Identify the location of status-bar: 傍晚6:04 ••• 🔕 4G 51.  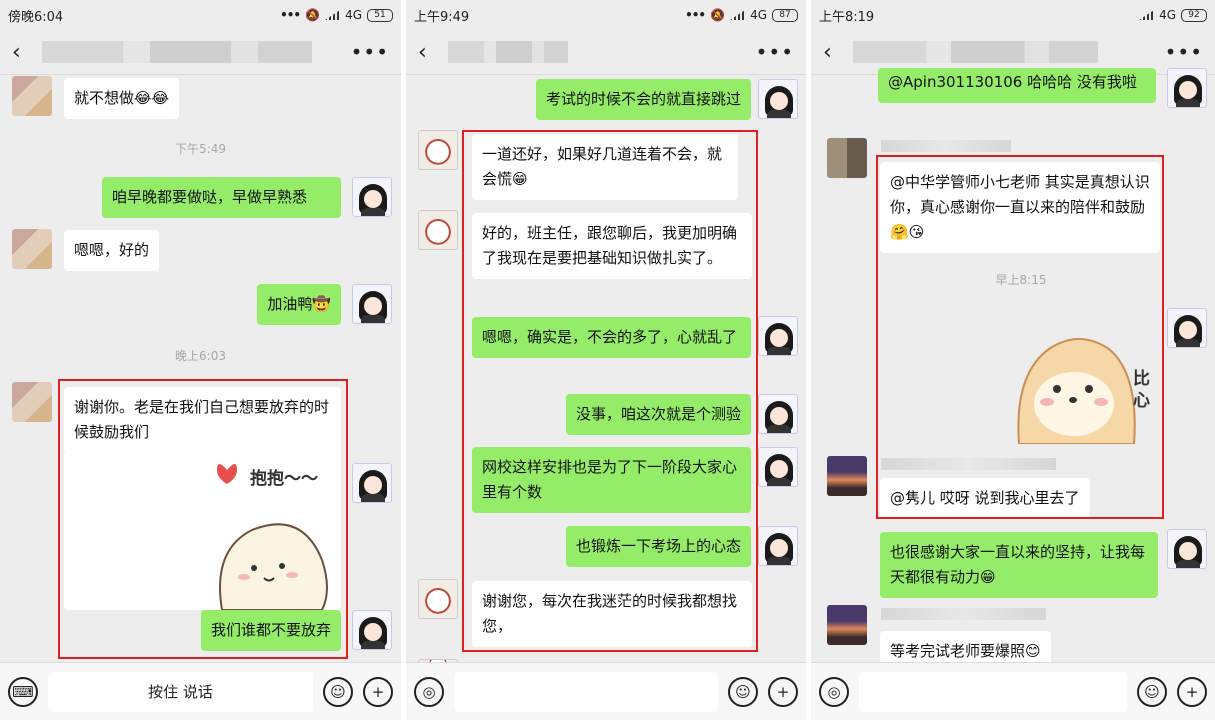
(200, 15).